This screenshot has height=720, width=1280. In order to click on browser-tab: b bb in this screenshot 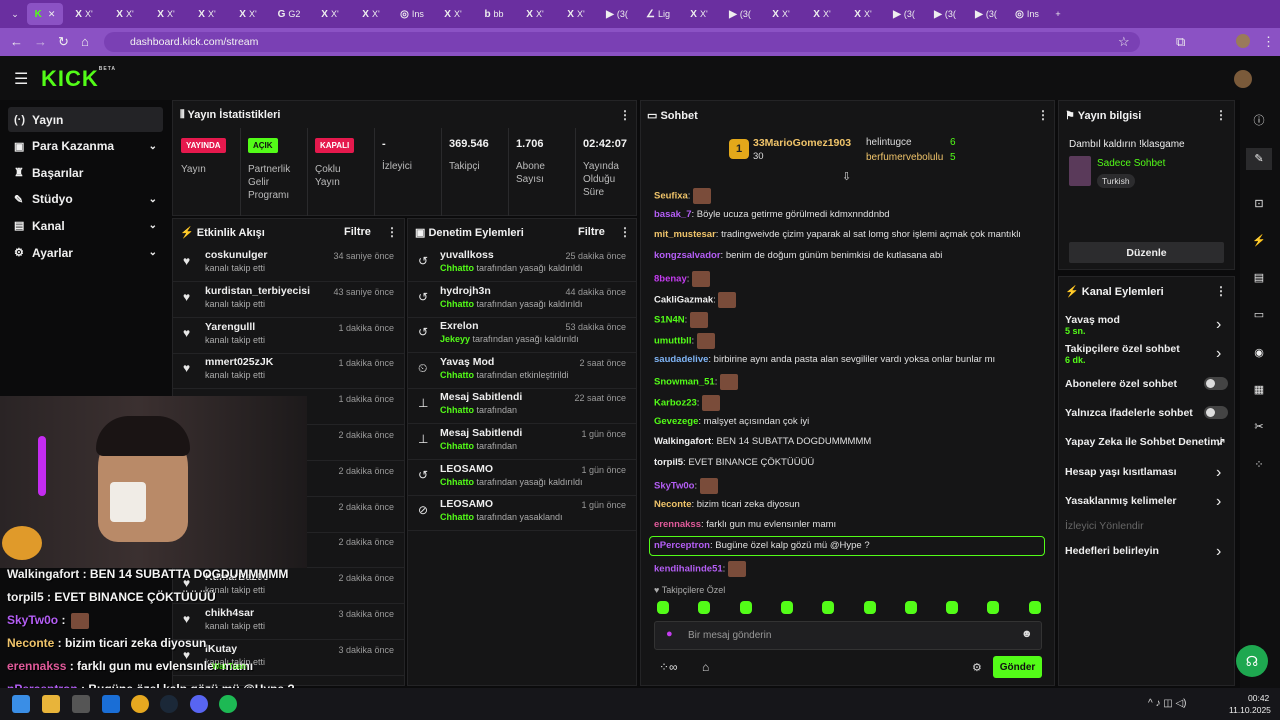, I will do `click(494, 14)`.